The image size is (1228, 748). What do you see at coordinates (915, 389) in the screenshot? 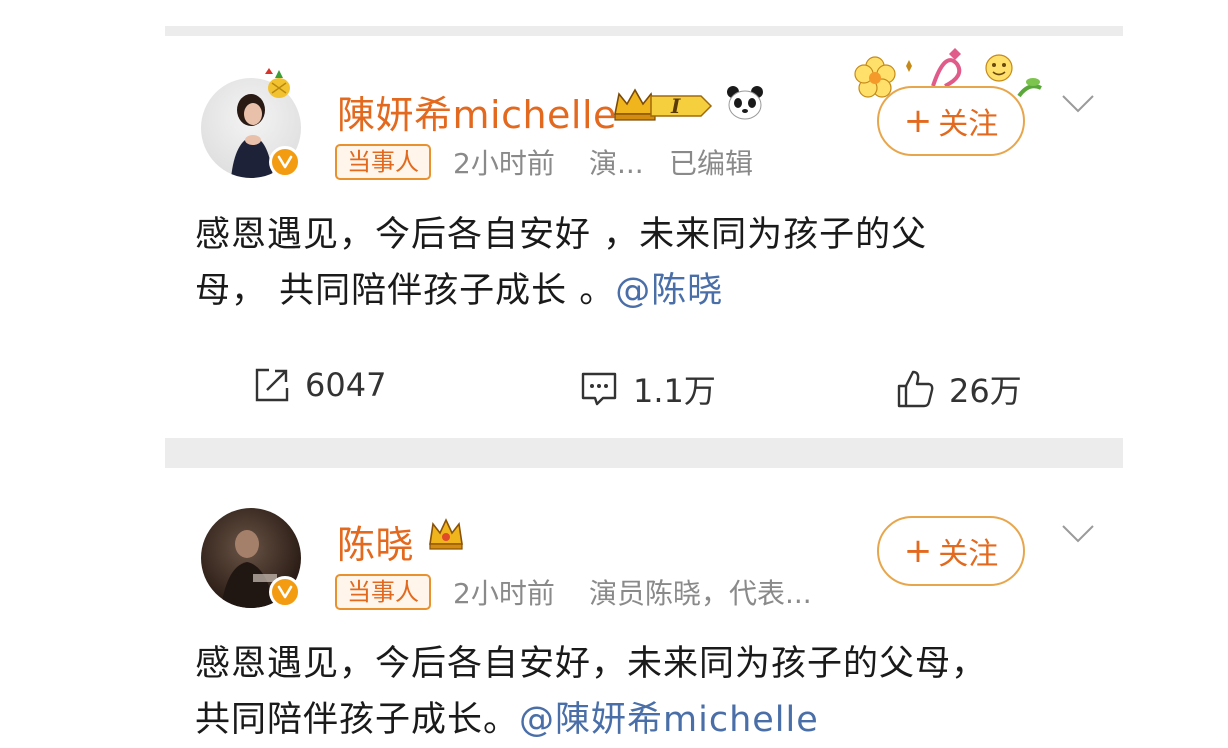
I see `thumbs-up-icon` at bounding box center [915, 389].